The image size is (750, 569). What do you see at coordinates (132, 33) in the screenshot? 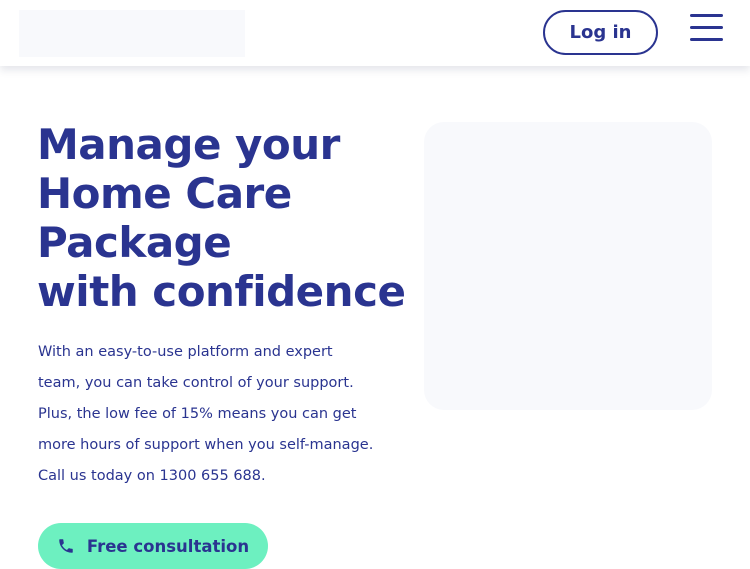
I see `logo` at bounding box center [132, 33].